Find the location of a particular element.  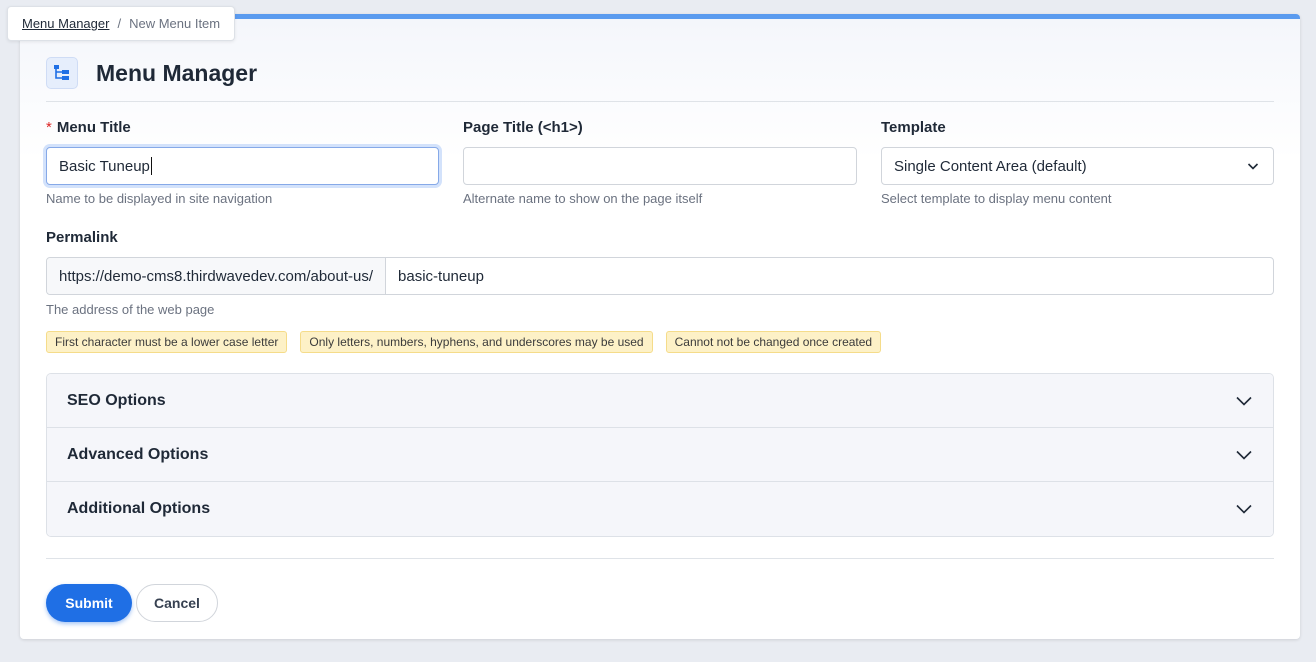

accordion-seo-options: SEO Options is located at coordinates (660, 401).